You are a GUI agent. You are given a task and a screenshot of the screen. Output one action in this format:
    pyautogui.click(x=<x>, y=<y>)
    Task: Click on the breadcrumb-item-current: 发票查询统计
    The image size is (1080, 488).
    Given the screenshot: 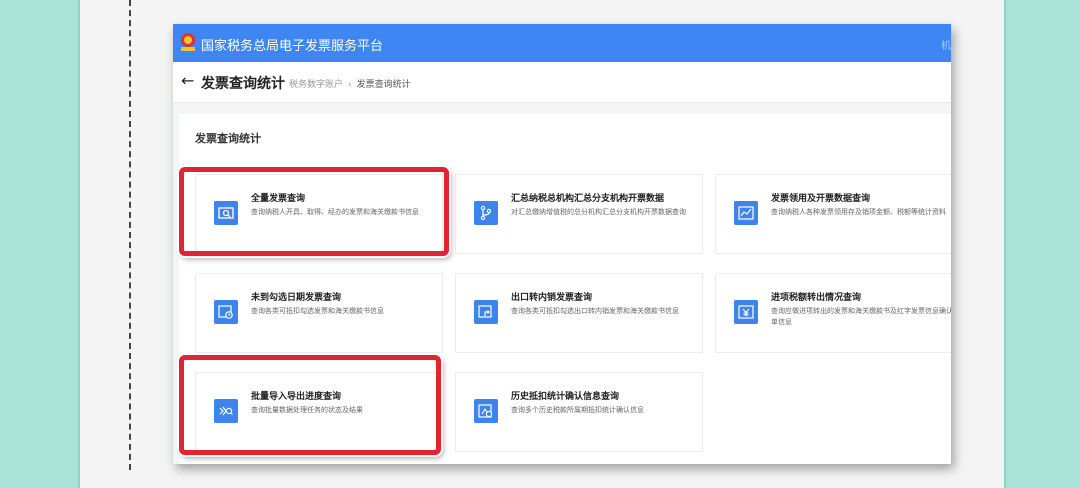 What is the action you would take?
    pyautogui.click(x=383, y=85)
    